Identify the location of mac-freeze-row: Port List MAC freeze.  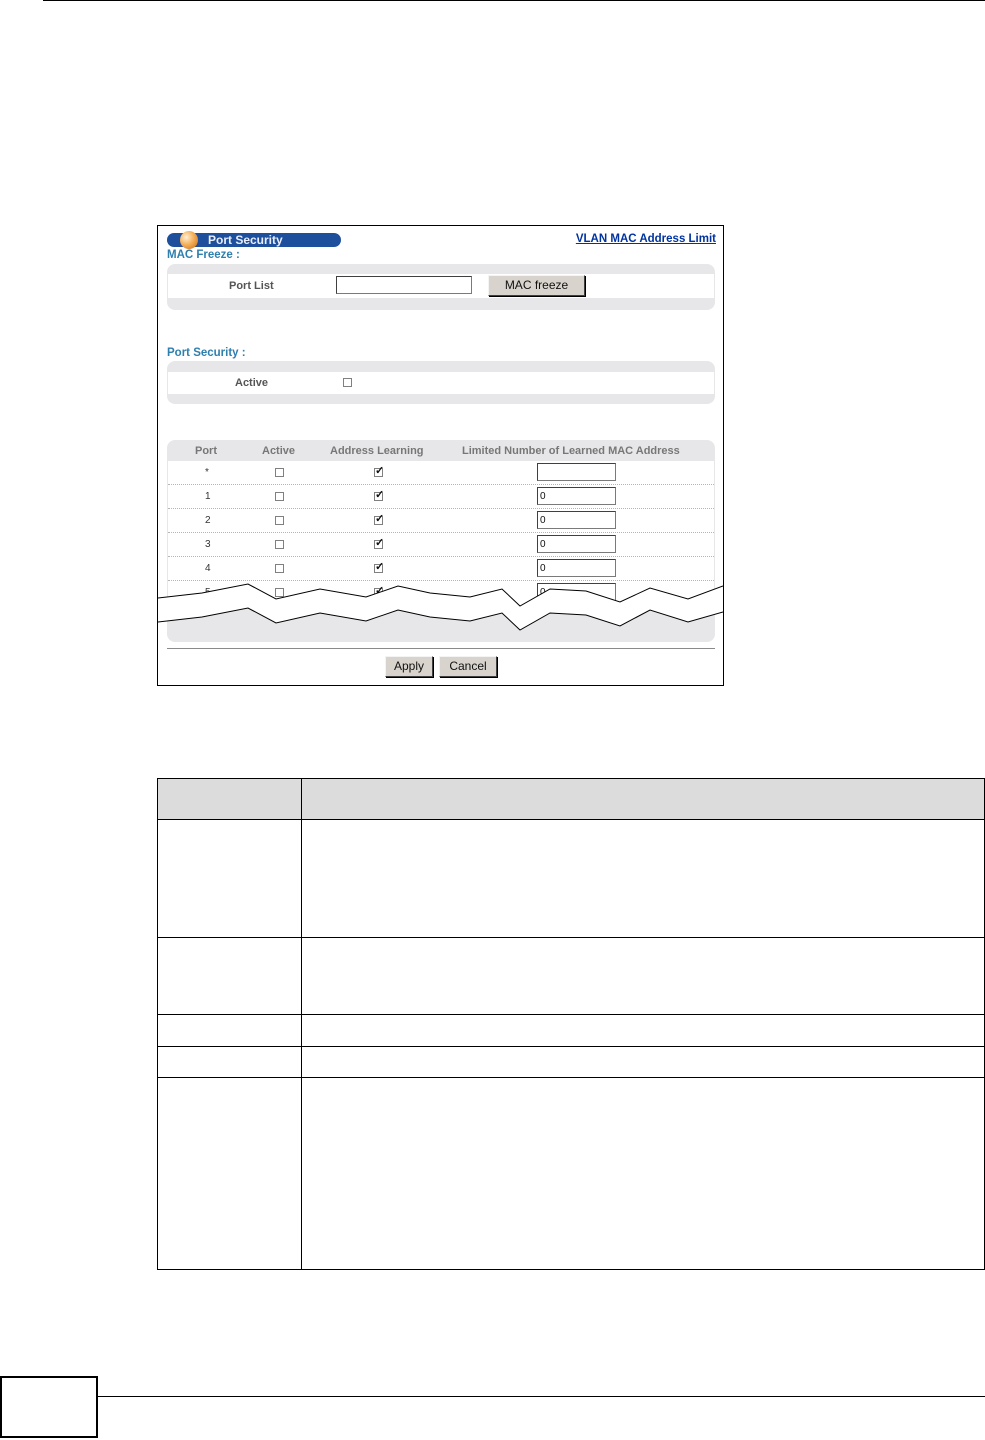
(441, 286).